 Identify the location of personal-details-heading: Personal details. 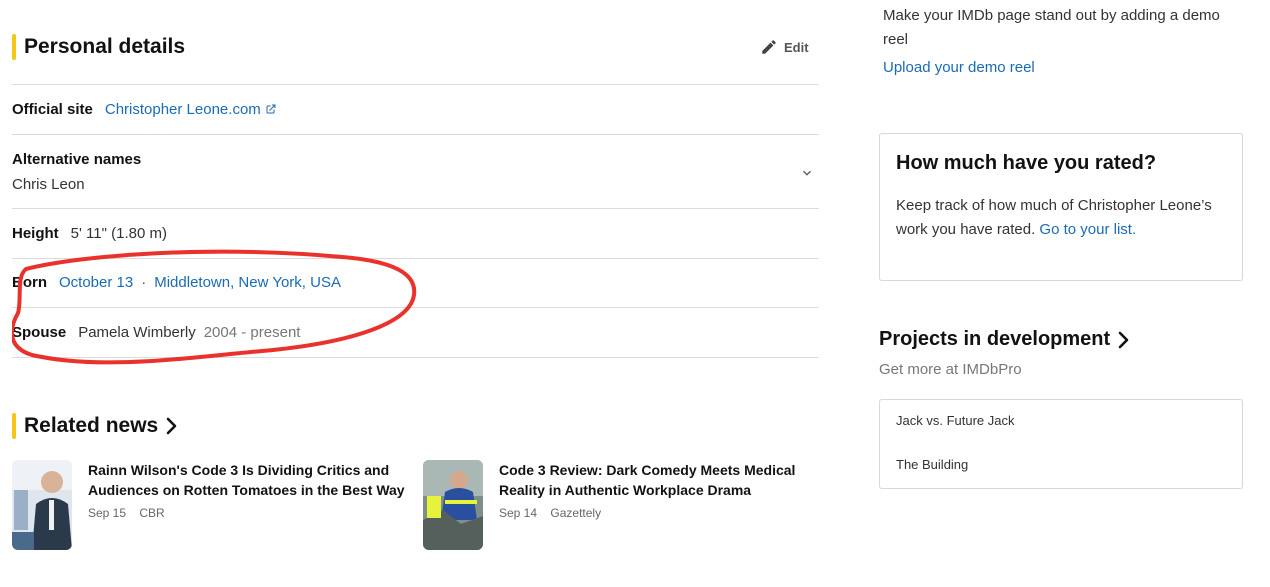
(98, 47).